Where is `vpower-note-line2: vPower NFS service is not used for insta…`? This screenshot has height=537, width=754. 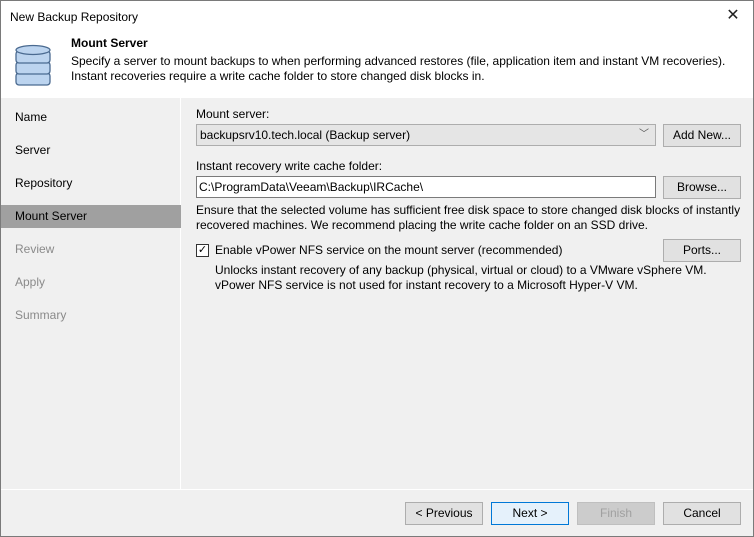 vpower-note-line2: vPower NFS service is not used for insta… is located at coordinates (426, 285).